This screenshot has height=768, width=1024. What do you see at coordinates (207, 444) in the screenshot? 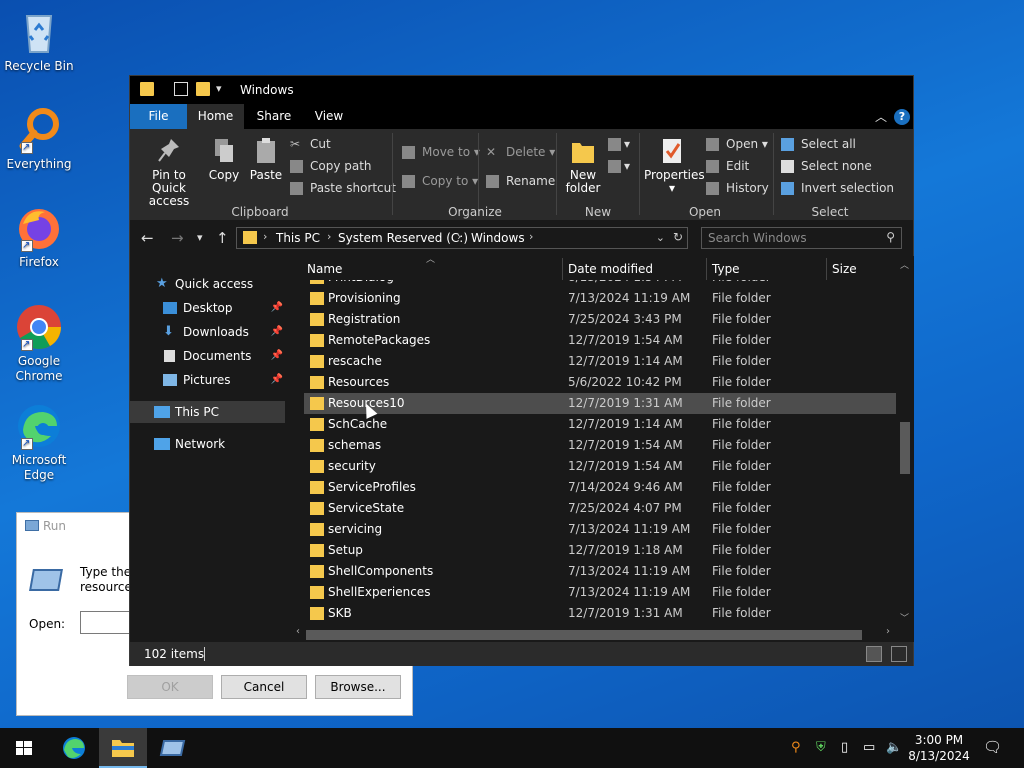
I see `nav-network: Network` at bounding box center [207, 444].